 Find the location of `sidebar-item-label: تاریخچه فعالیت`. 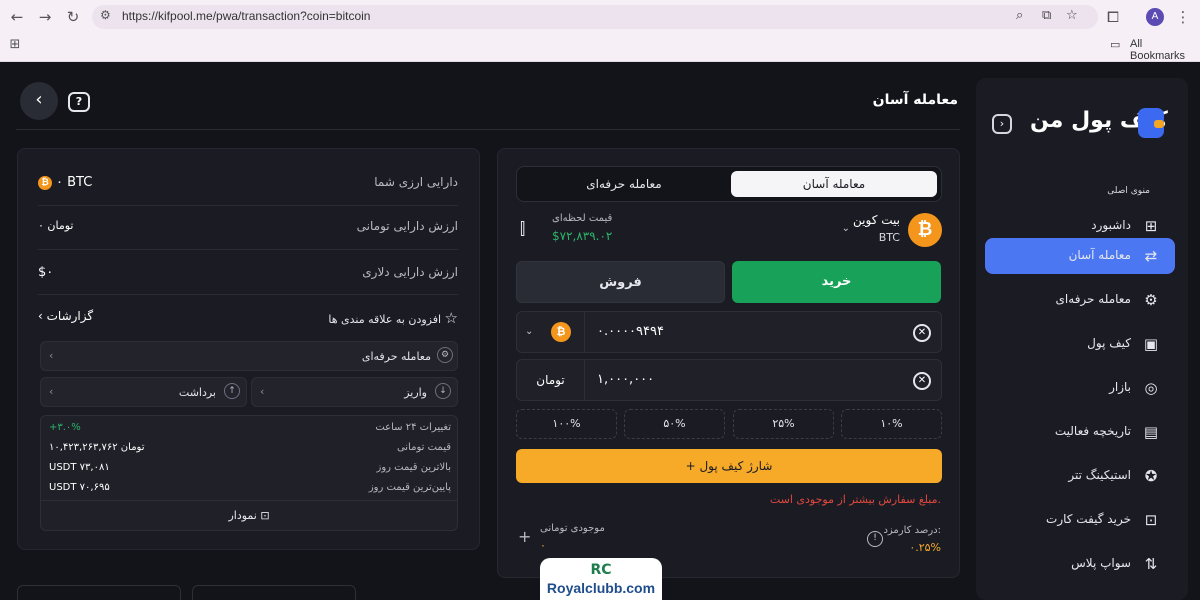

sidebar-item-label: تاریخچه فعالیت is located at coordinates (1092, 431).